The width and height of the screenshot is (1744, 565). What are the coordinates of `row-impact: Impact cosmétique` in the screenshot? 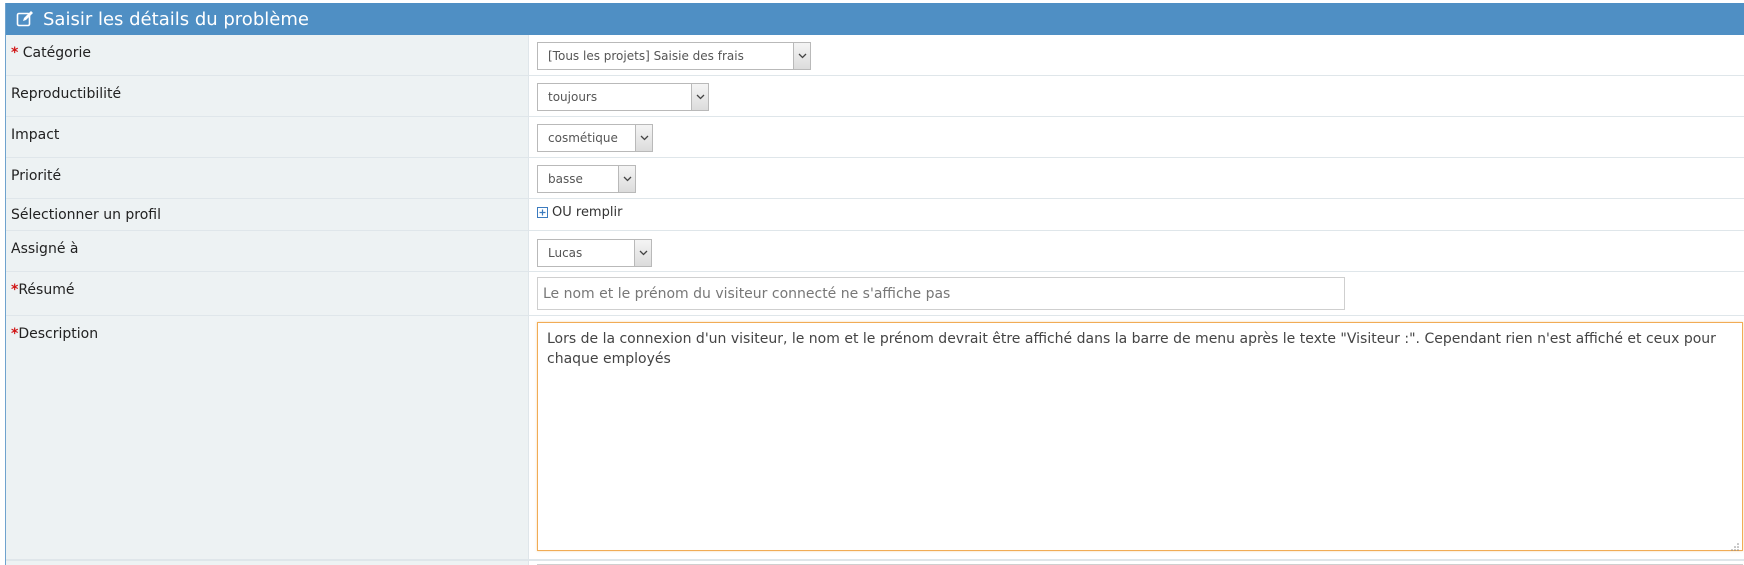 It's located at (875, 137).